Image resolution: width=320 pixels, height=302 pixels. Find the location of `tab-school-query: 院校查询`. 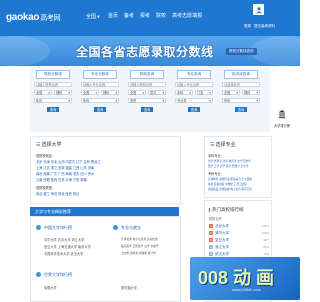

tab-school-query: 院校查询 is located at coordinates (147, 74).